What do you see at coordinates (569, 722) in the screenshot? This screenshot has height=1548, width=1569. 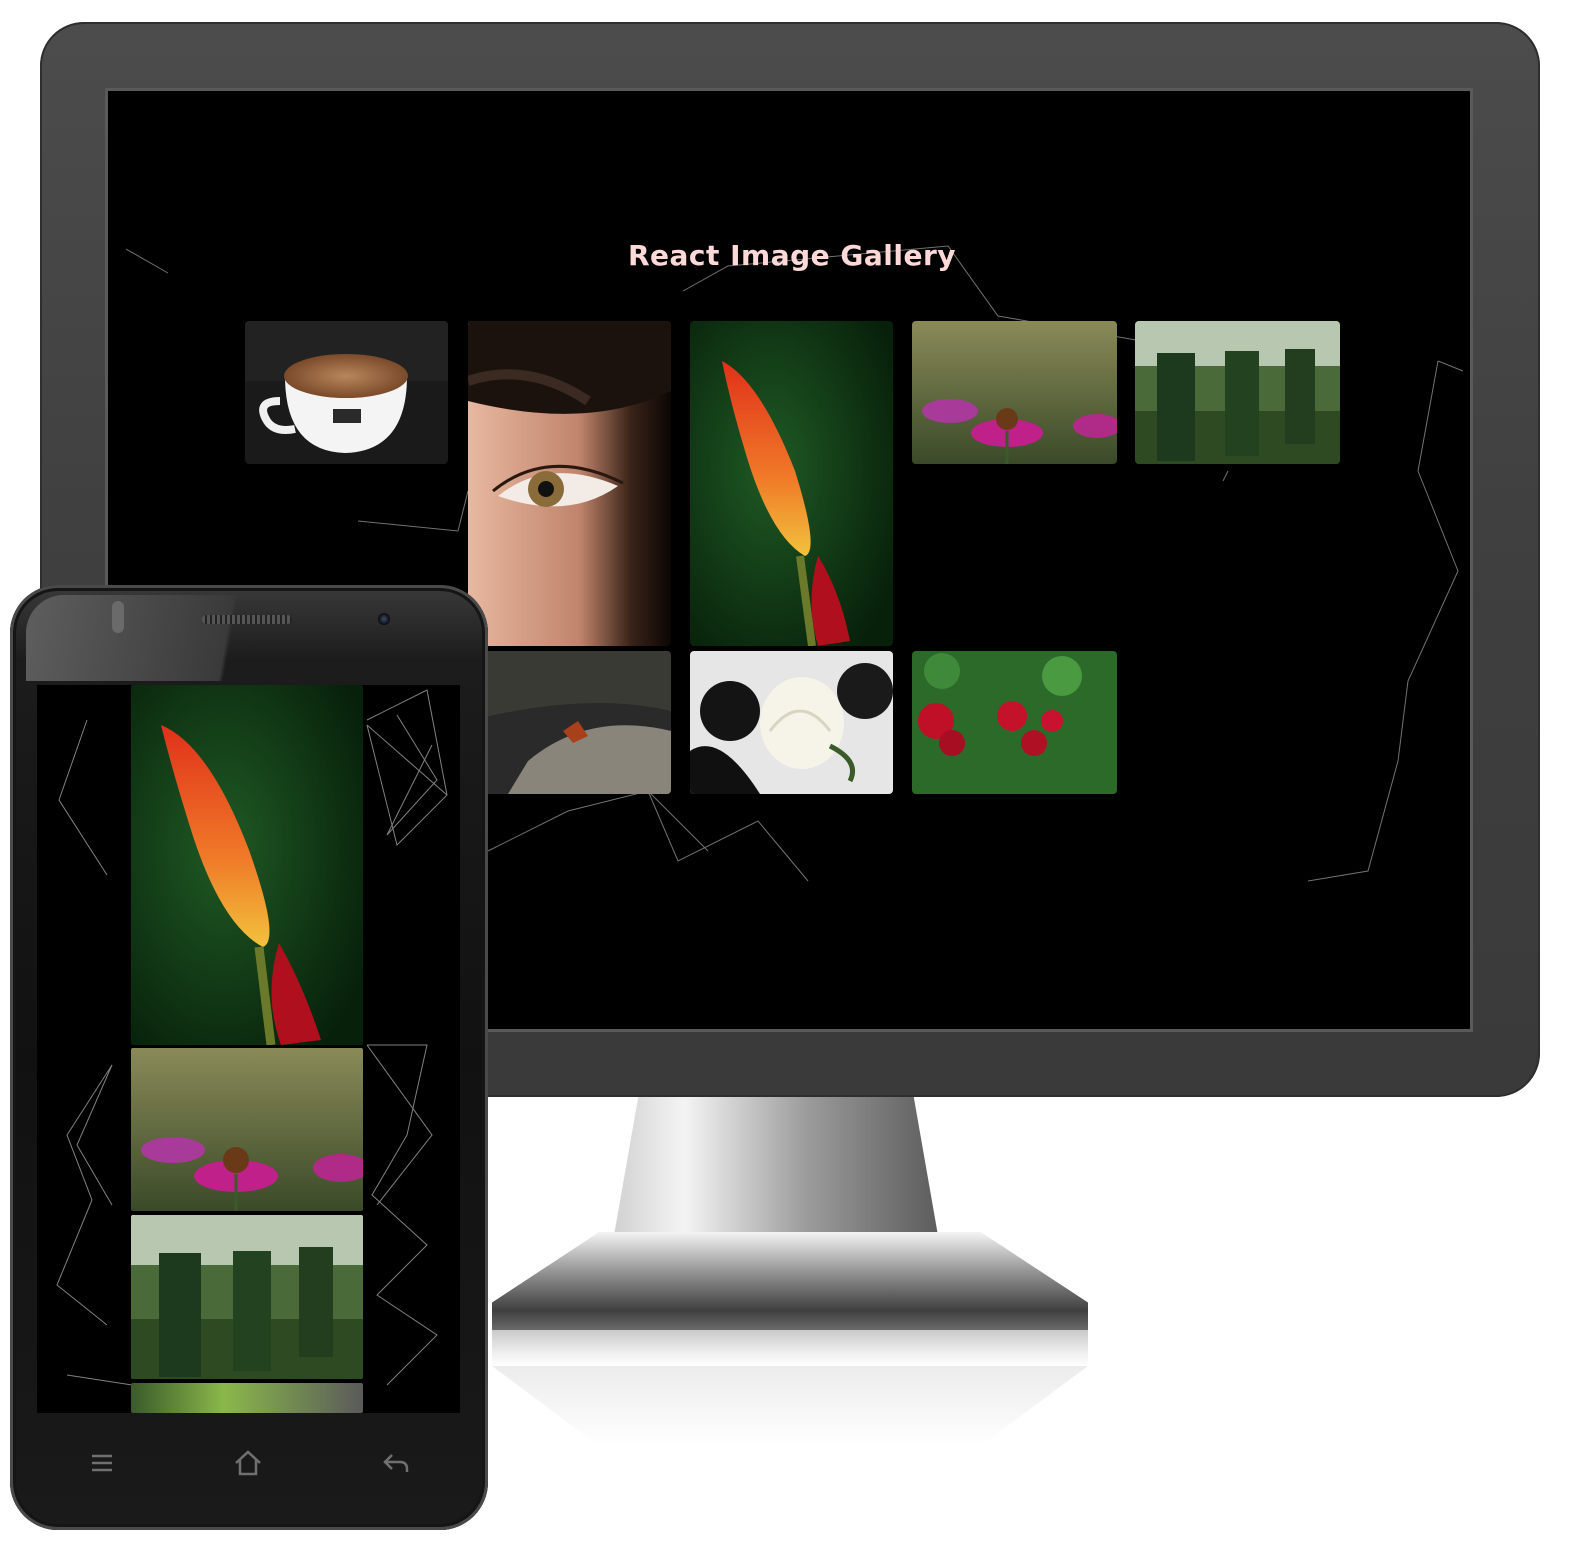 I see `butterfly-on-rock-image` at bounding box center [569, 722].